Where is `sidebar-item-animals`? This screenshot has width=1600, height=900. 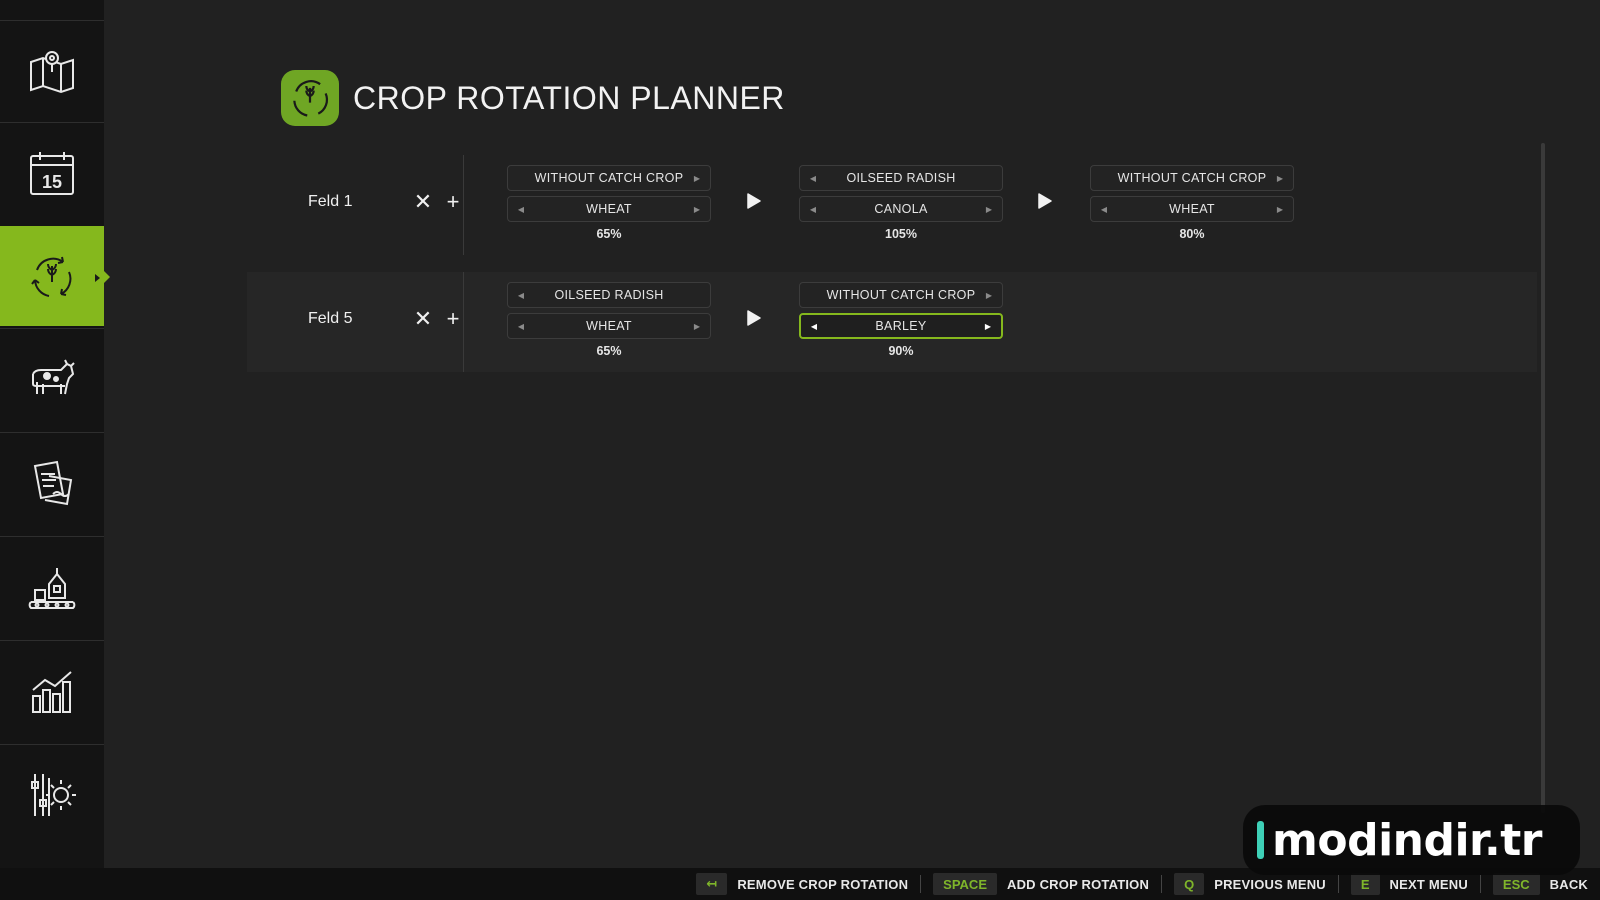
sidebar-item-animals is located at coordinates (52, 378).